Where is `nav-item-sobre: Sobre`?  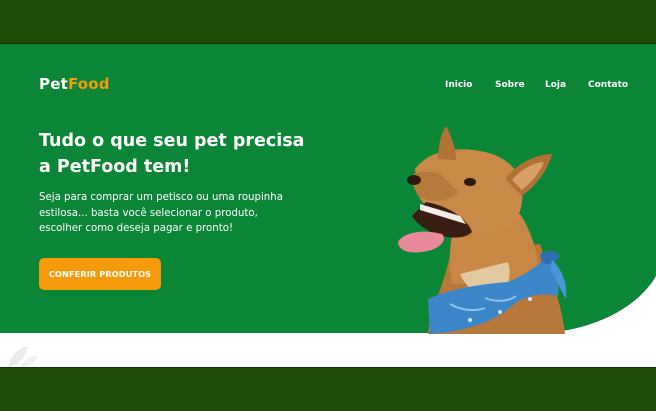
nav-item-sobre: Sobre is located at coordinates (510, 85).